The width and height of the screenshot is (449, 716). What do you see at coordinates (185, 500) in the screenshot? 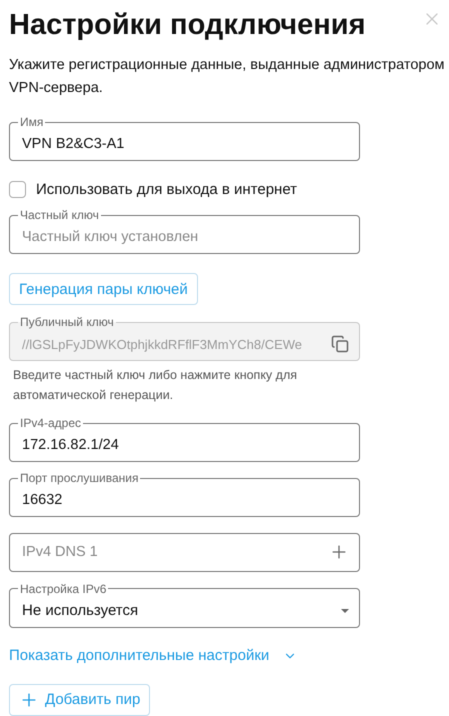
I see `input-field: 16632` at bounding box center [185, 500].